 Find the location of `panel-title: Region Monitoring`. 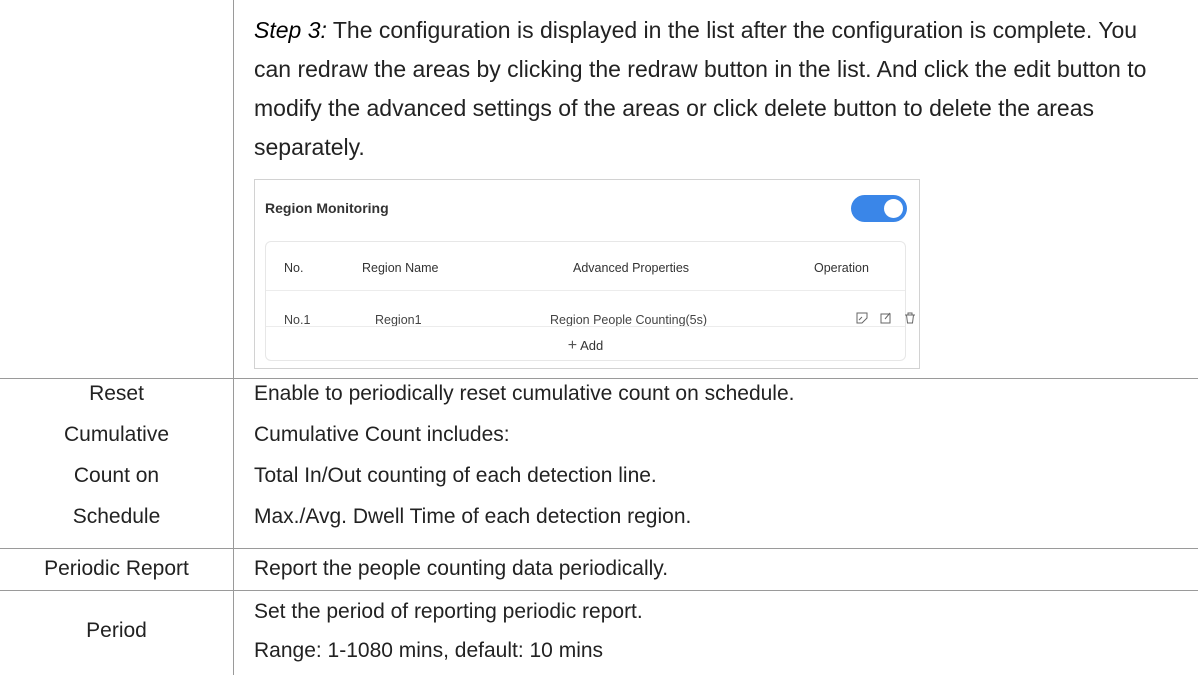

panel-title: Region Monitoring is located at coordinates (327, 208).